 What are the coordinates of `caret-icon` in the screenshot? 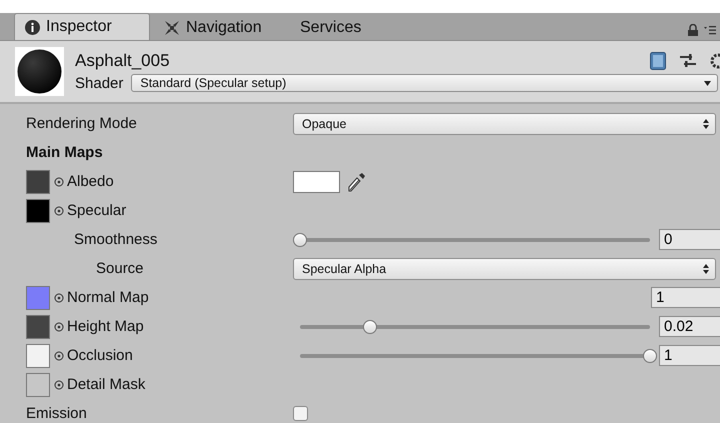 It's located at (707, 83).